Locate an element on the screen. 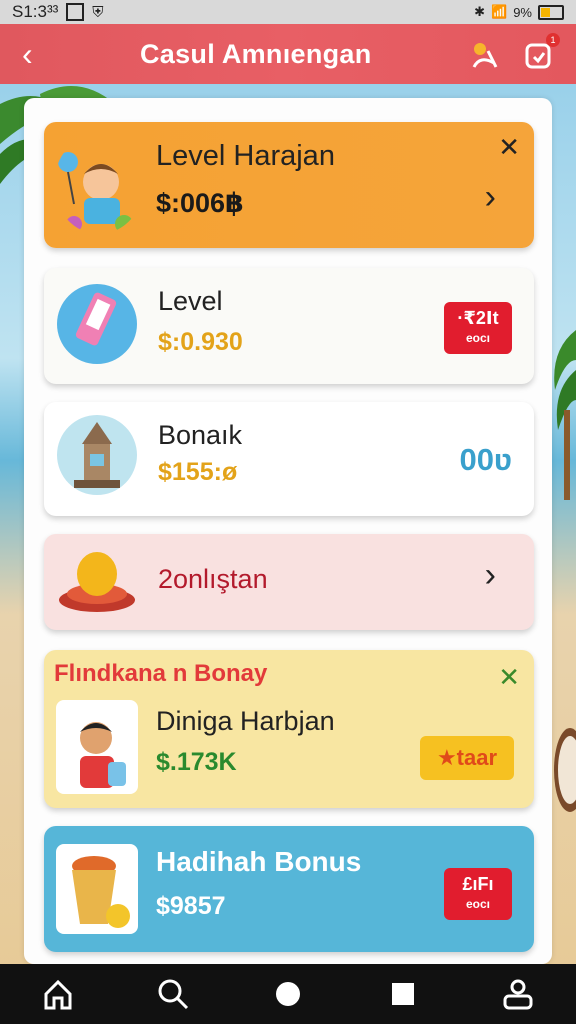 The height and width of the screenshot is (1024, 576). battery-icon is located at coordinates (551, 12).